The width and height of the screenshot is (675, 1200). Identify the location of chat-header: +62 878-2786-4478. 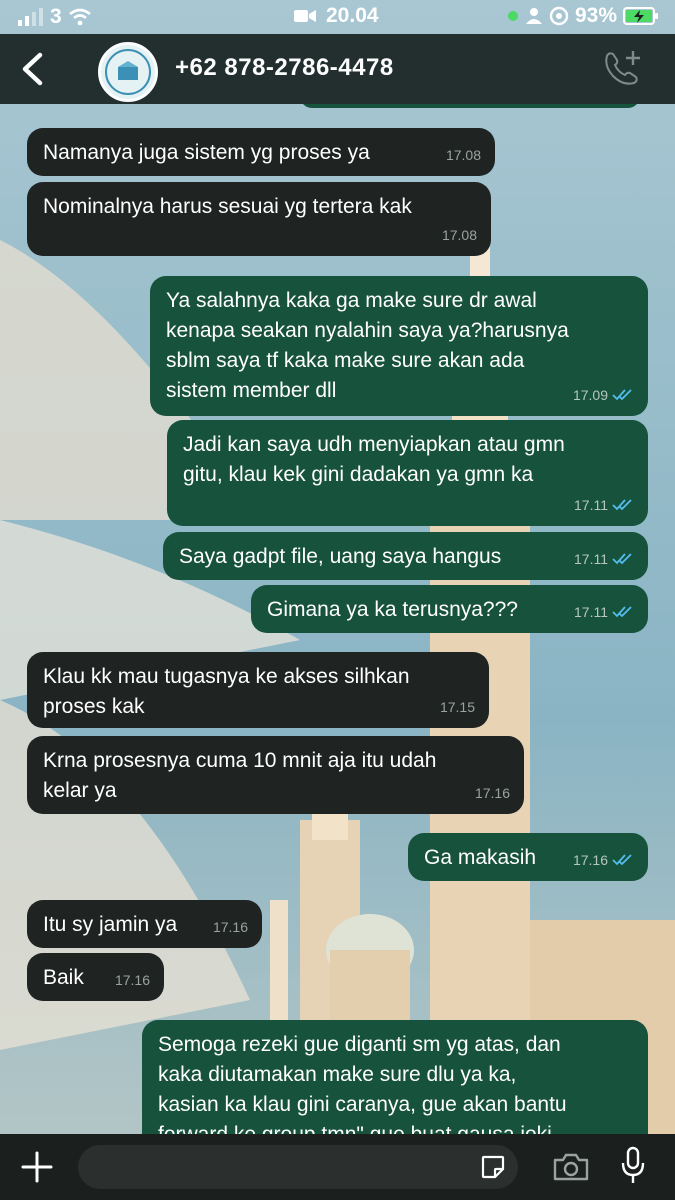
(337, 69).